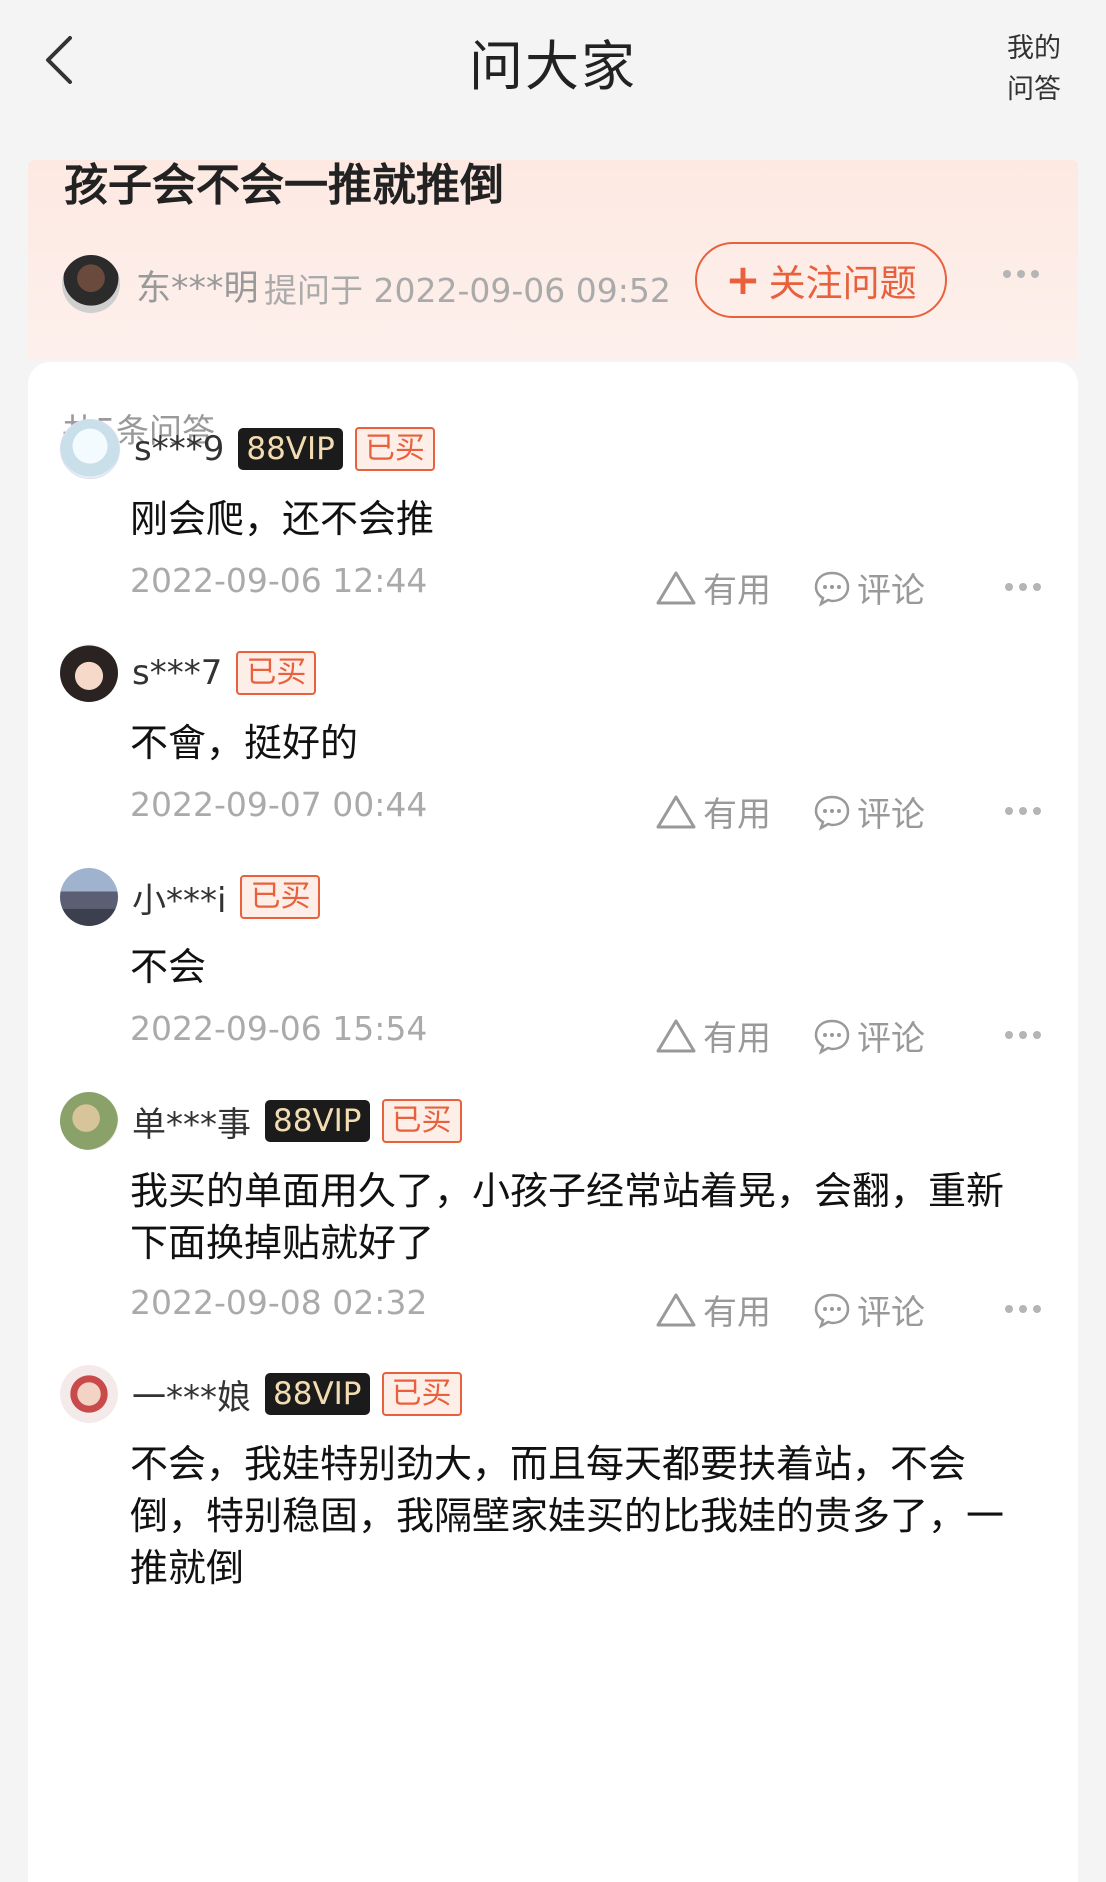 The image size is (1106, 1882). What do you see at coordinates (279, 1028) in the screenshot?
I see `answer-date: 2022-09-06 15:54` at bounding box center [279, 1028].